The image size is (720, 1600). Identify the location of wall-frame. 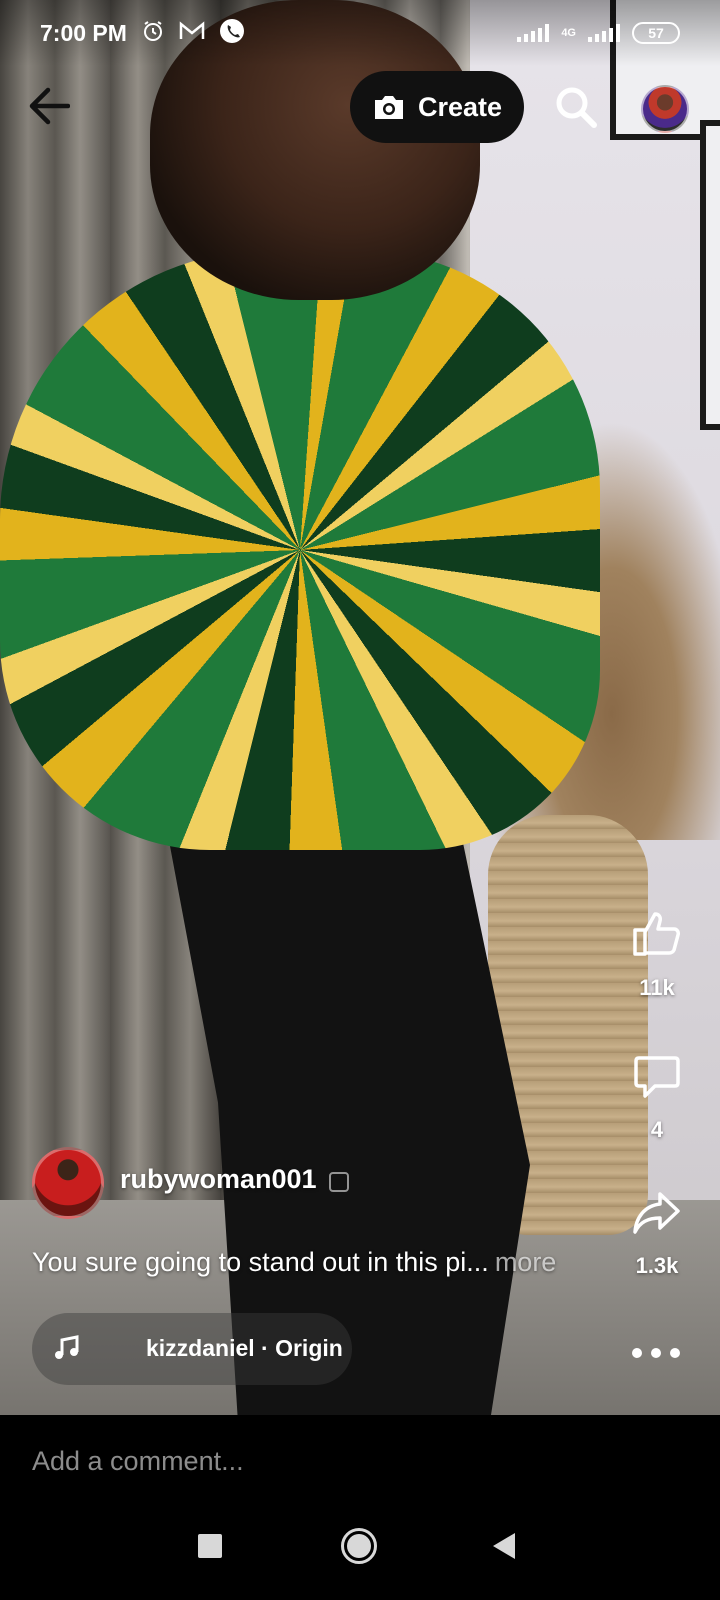
(710, 275).